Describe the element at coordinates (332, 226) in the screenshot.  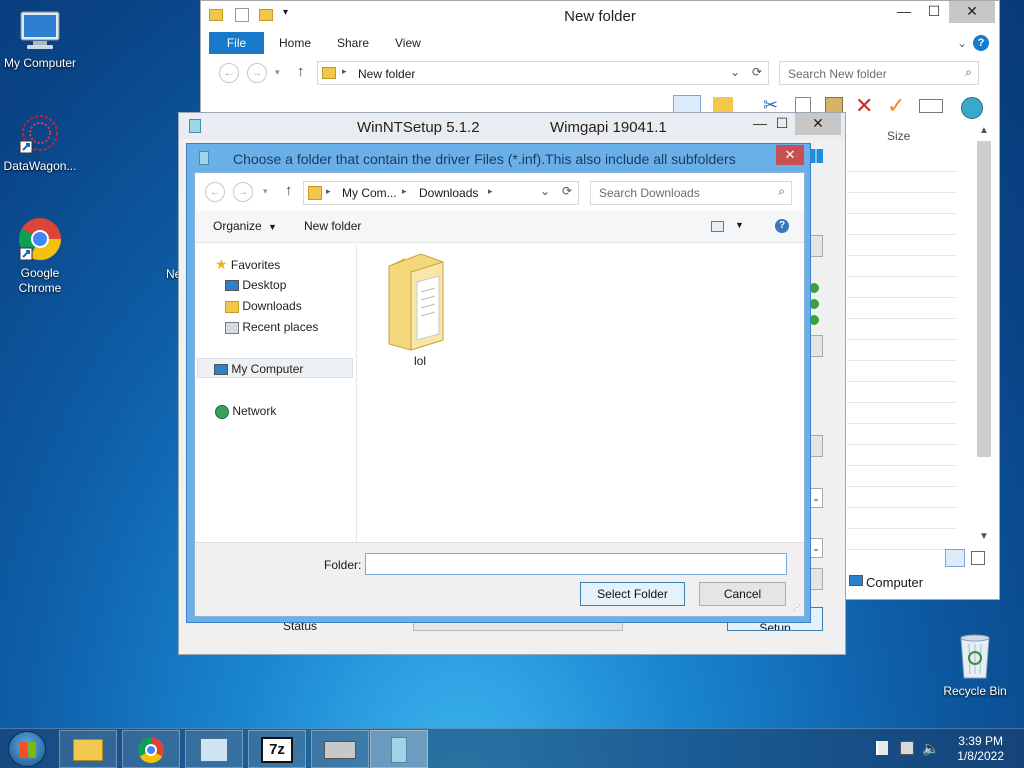
I see `new-folder-button: New folder` at that location.